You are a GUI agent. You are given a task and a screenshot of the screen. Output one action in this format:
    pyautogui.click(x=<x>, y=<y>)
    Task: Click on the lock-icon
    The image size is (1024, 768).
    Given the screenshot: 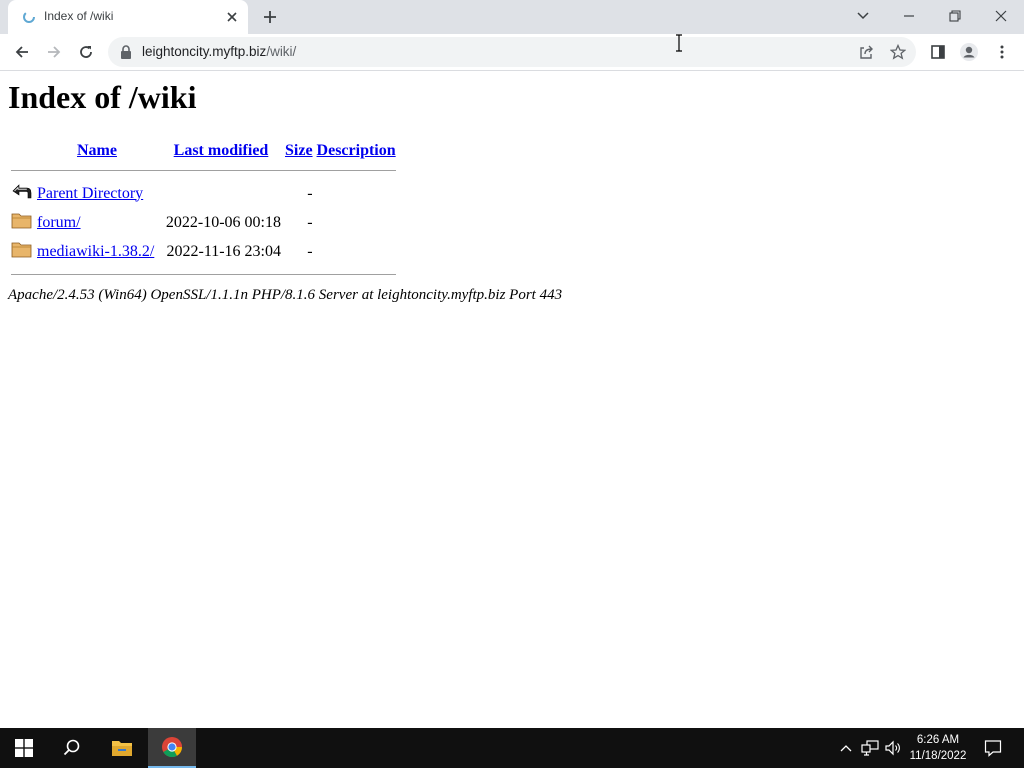 What is the action you would take?
    pyautogui.click(x=126, y=52)
    